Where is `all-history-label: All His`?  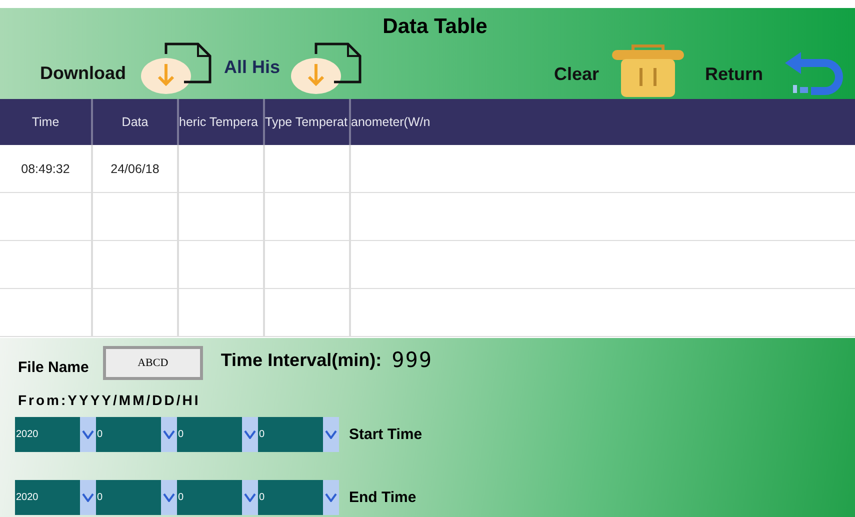
all-history-label: All His is located at coordinates (252, 67).